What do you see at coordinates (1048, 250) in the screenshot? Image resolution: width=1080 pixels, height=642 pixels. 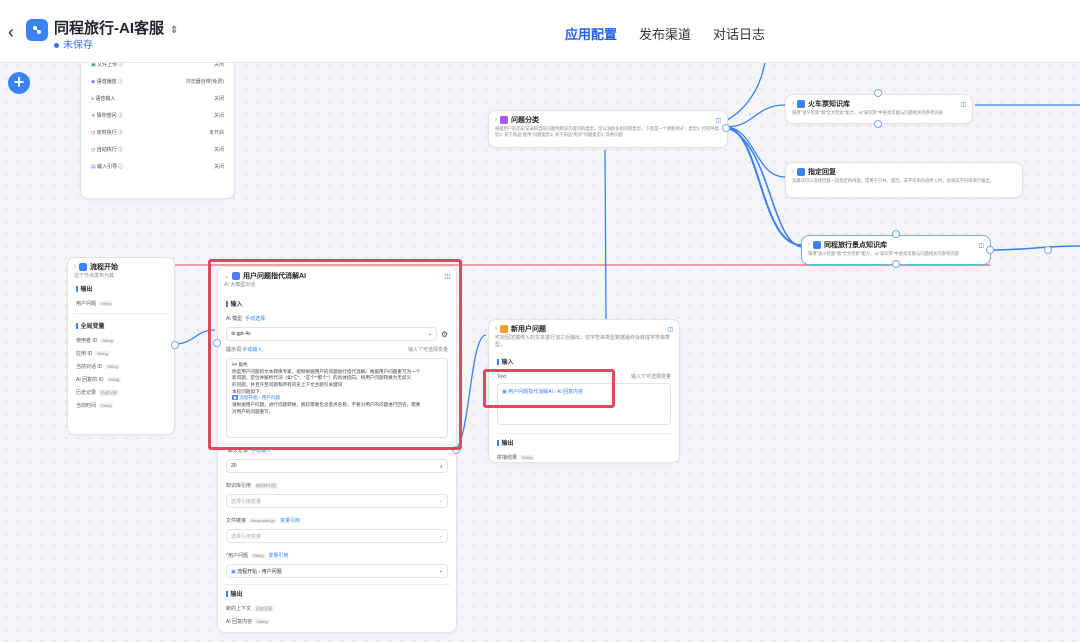 I see `scenic-kb-next-handle` at bounding box center [1048, 250].